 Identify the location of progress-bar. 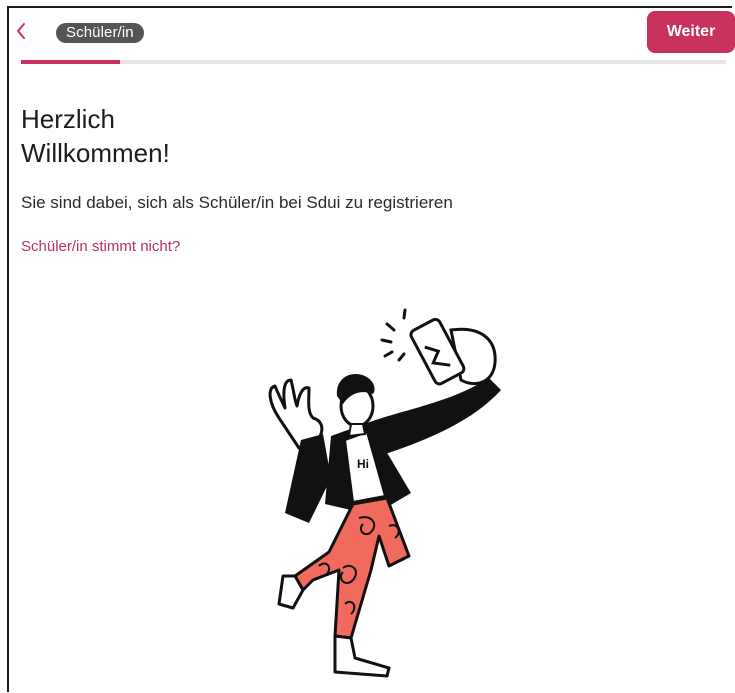
(373, 62).